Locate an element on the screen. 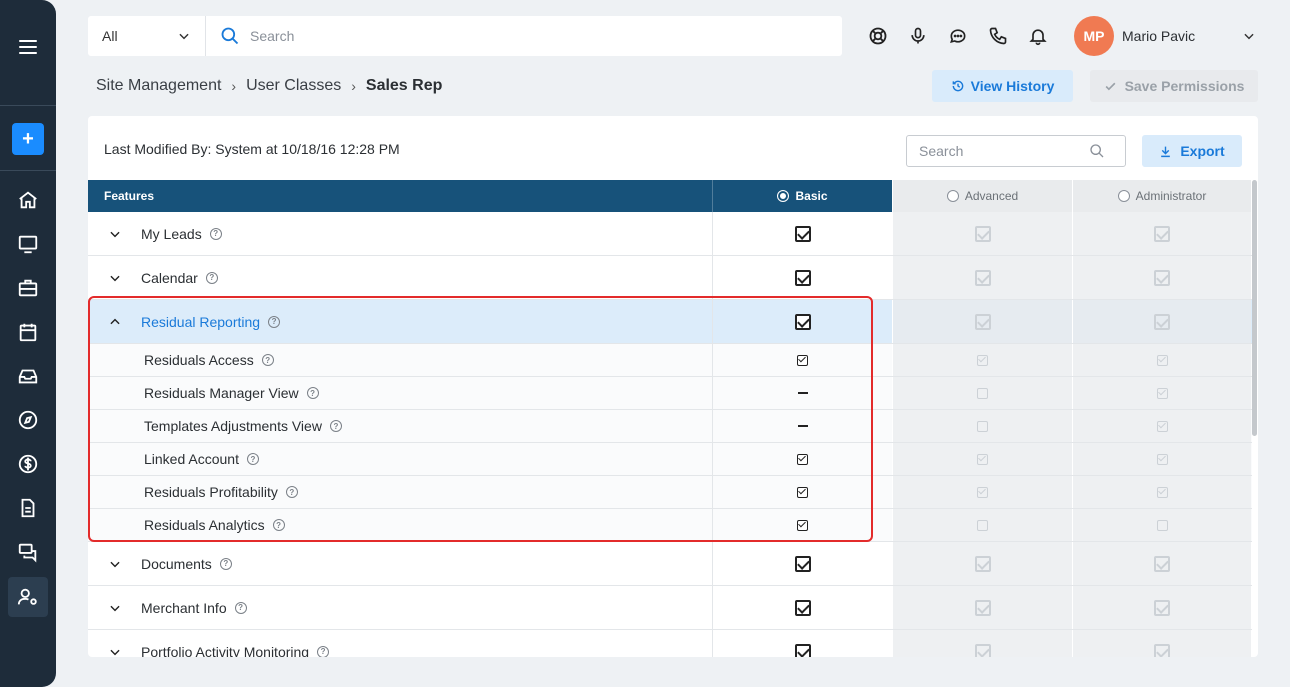 The image size is (1290, 687). save-permissions-button: Save Permissions is located at coordinates (1174, 86).